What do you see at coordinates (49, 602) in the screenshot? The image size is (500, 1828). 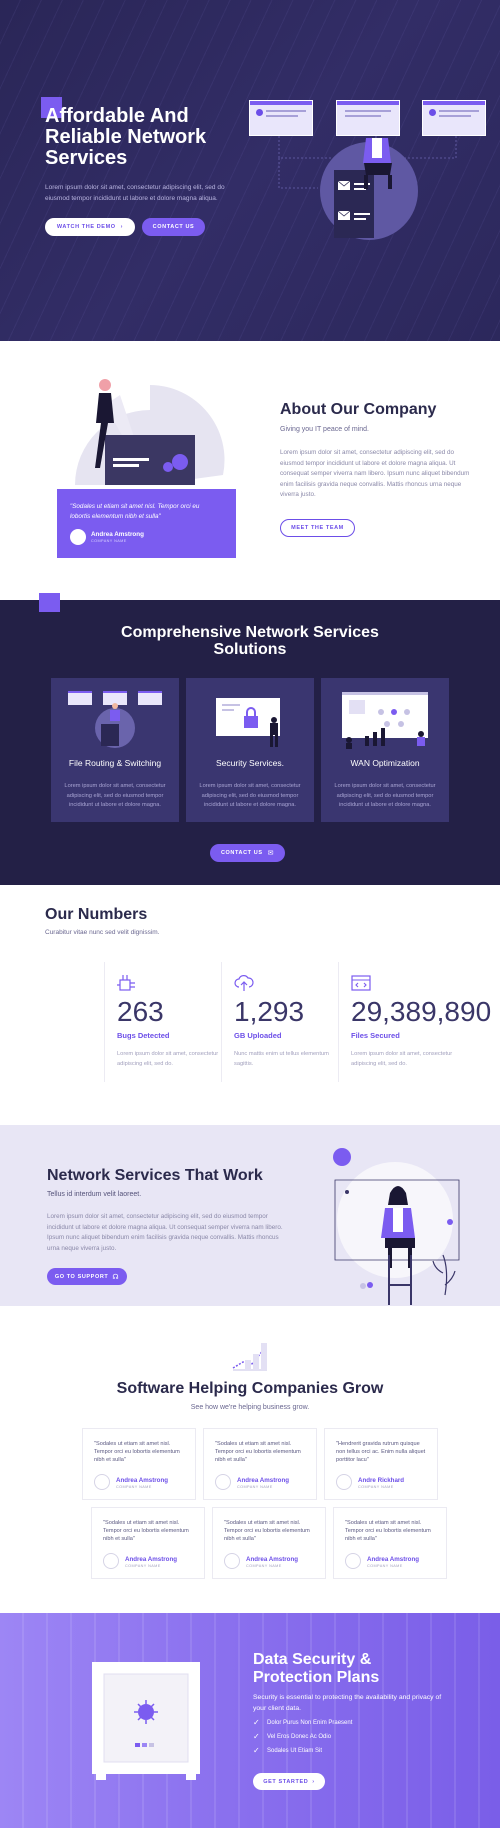 I see `services-accent-square` at bounding box center [49, 602].